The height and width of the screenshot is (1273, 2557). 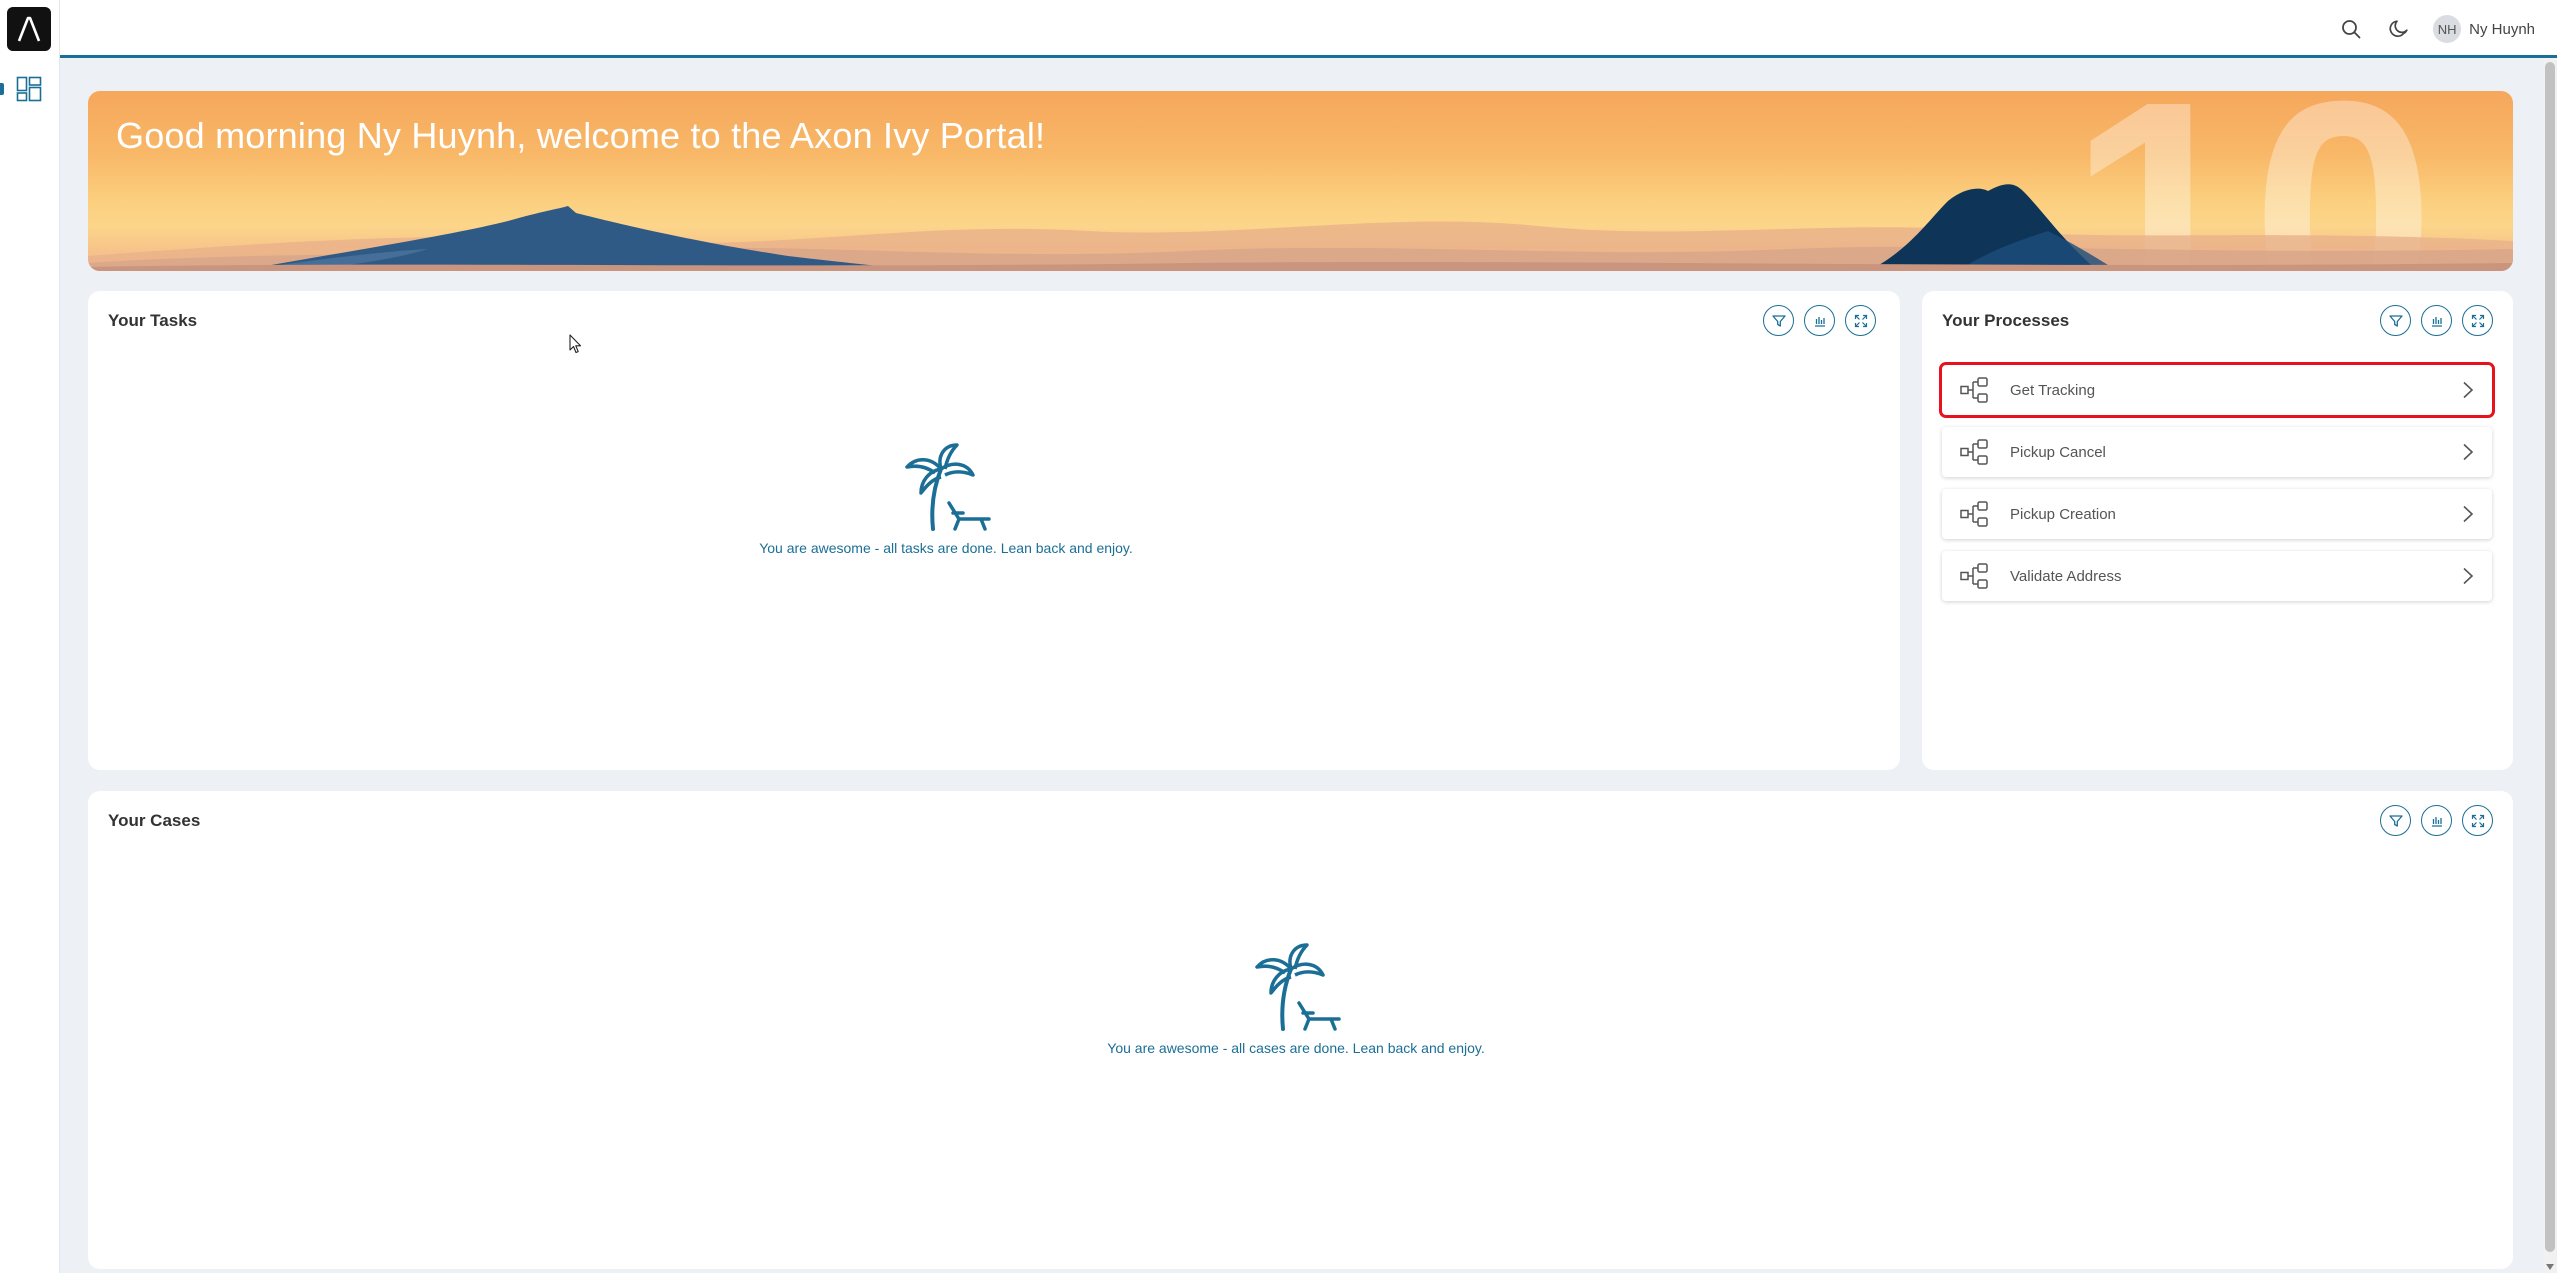 I want to click on tasks-columns-button, so click(x=1819, y=320).